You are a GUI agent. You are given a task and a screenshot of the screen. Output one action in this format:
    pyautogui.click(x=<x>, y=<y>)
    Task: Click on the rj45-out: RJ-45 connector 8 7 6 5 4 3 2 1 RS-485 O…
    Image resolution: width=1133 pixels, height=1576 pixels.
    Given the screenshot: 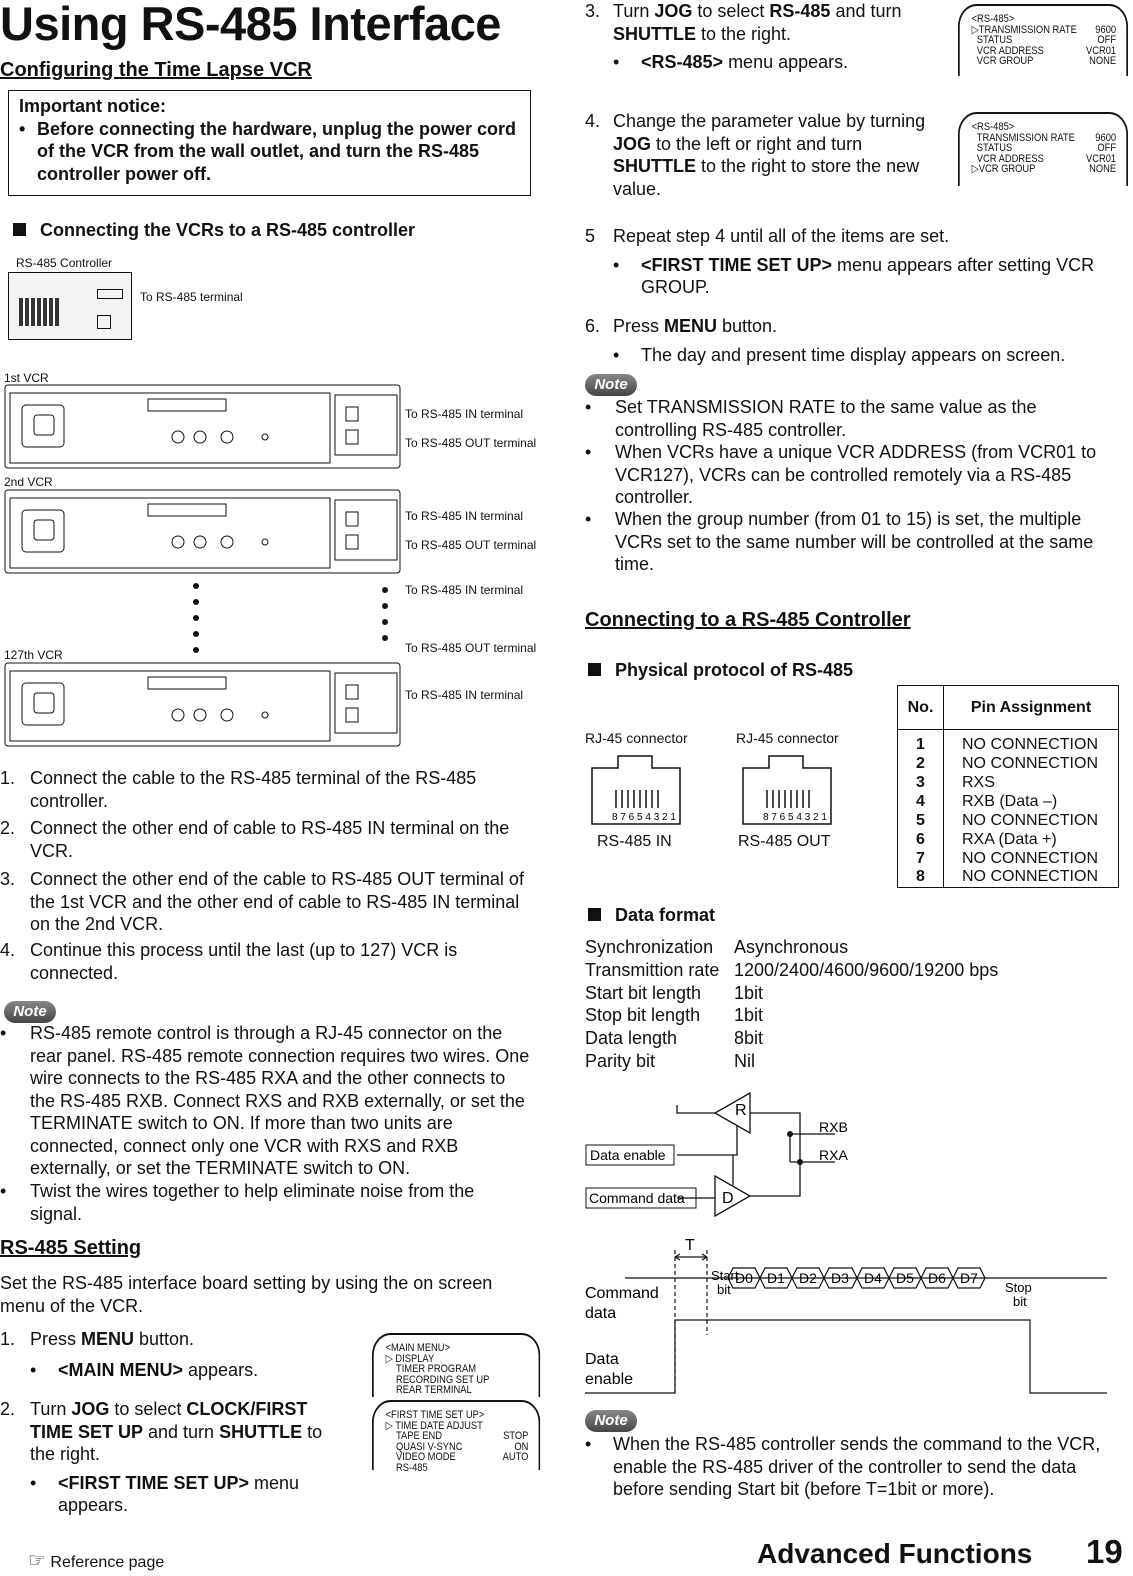 What is the action you would take?
    pyautogui.click(x=787, y=790)
    